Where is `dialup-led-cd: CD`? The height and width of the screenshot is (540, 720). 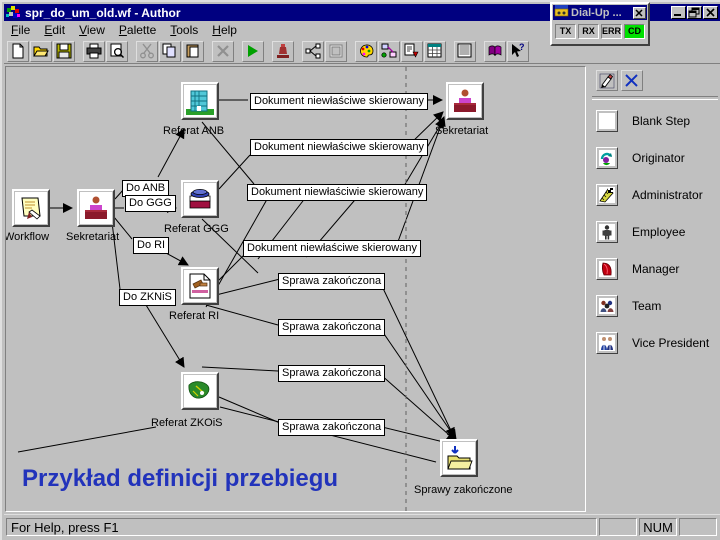 dialup-led-cd: CD is located at coordinates (634, 31).